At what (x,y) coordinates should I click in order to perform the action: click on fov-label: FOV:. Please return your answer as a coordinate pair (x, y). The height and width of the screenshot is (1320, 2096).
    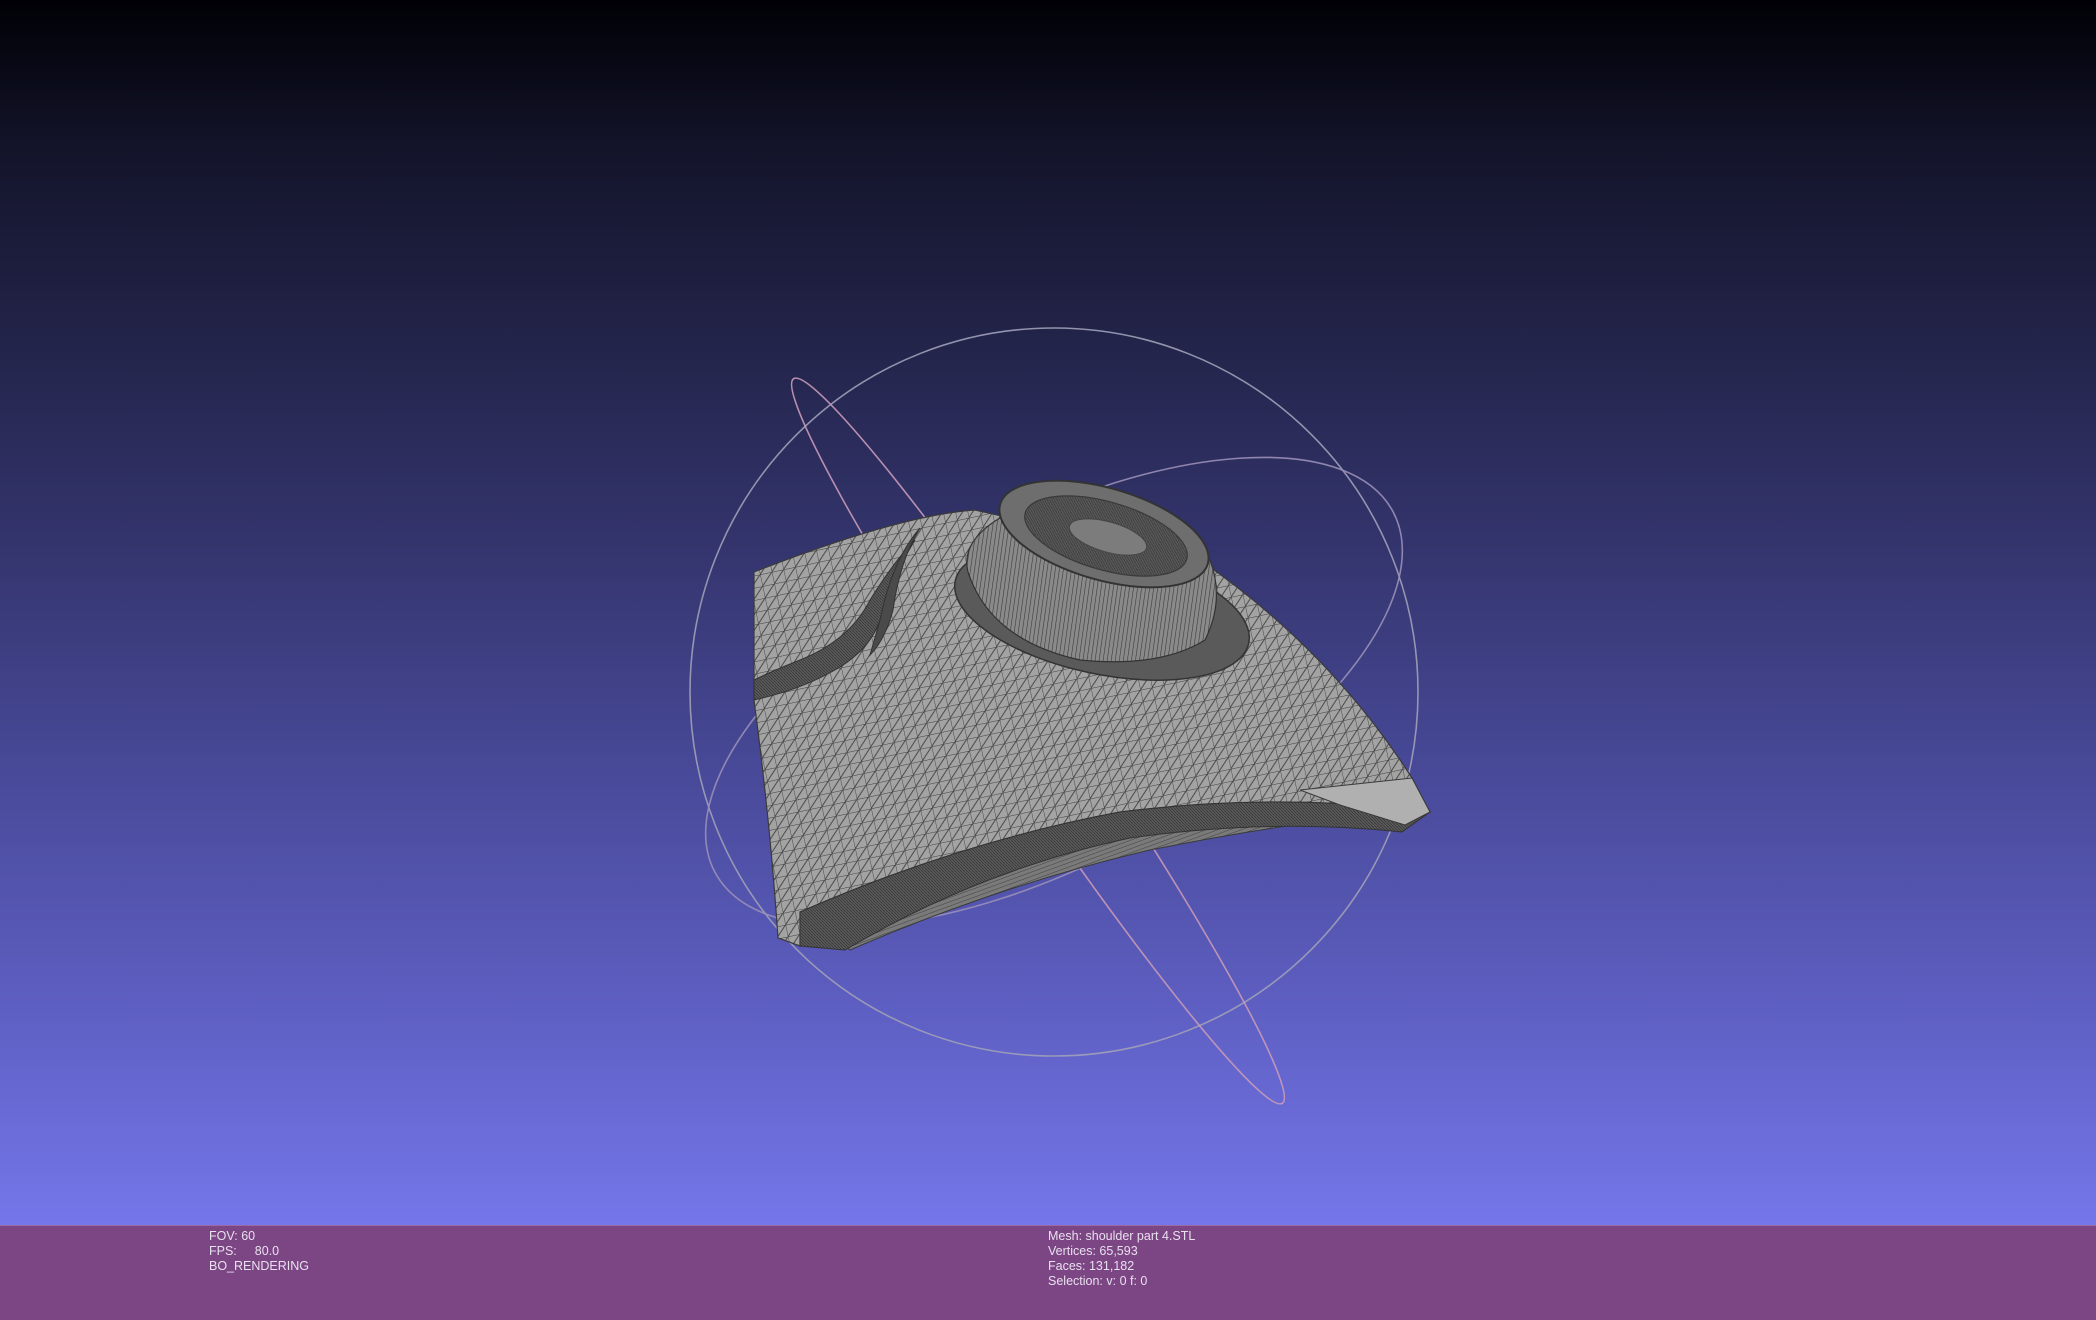
    Looking at the image, I should click on (223, 1236).